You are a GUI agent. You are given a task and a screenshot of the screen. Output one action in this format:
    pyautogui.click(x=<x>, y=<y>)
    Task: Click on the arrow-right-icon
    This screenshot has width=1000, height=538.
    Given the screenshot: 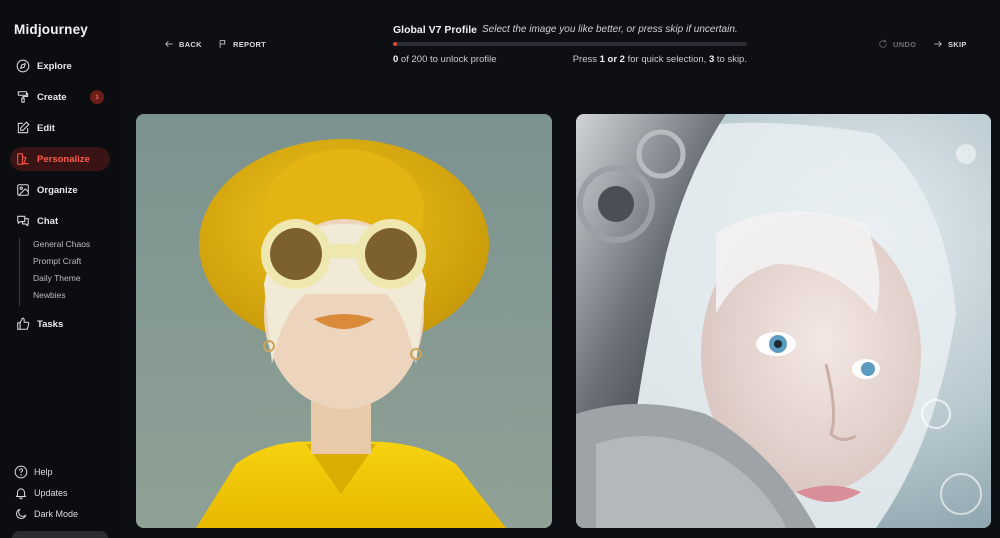 What is the action you would take?
    pyautogui.click(x=938, y=44)
    